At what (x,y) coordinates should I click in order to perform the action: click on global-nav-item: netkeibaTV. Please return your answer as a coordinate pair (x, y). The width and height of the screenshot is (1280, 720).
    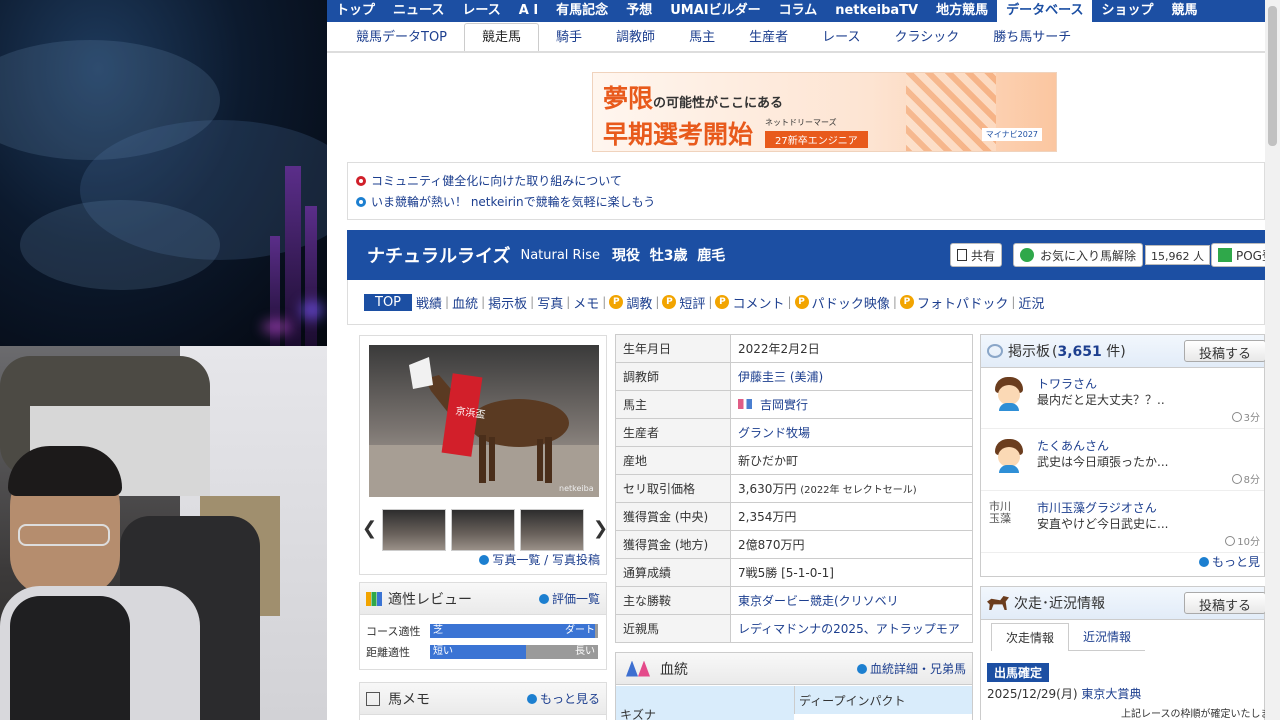
    Looking at the image, I should click on (876, 11).